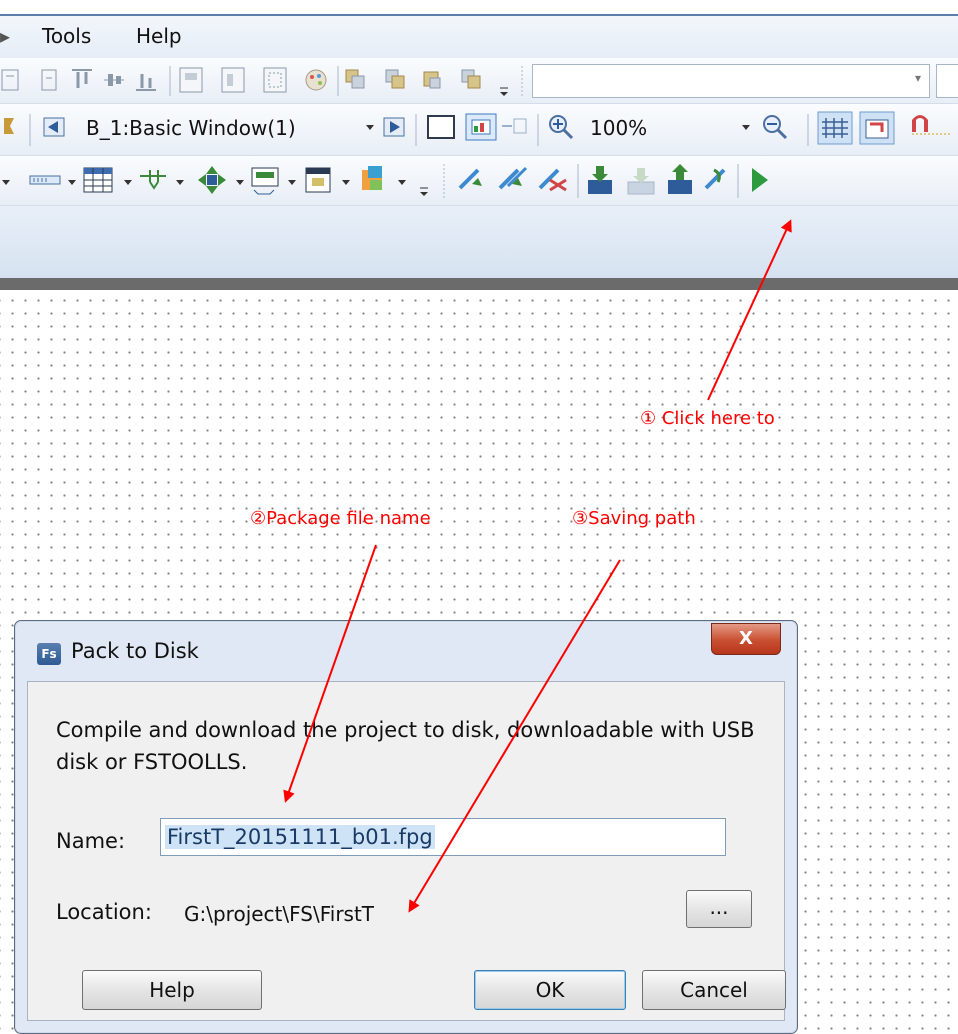 Image resolution: width=958 pixels, height=1034 pixels. Describe the element at coordinates (680, 179) in the screenshot. I see `upload-icon` at that location.